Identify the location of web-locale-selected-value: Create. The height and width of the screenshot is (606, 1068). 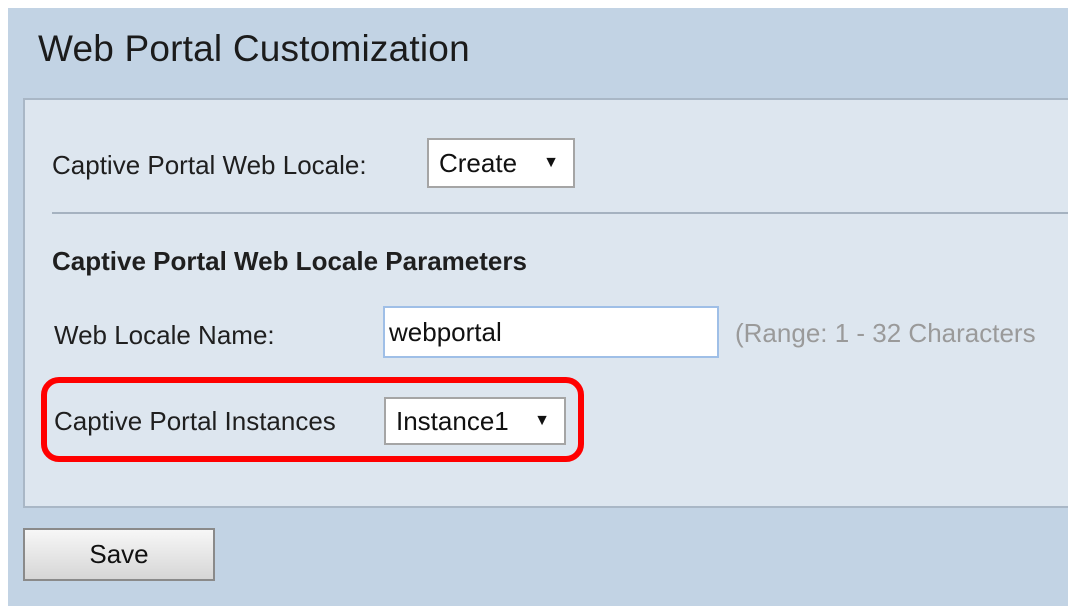
(478, 162).